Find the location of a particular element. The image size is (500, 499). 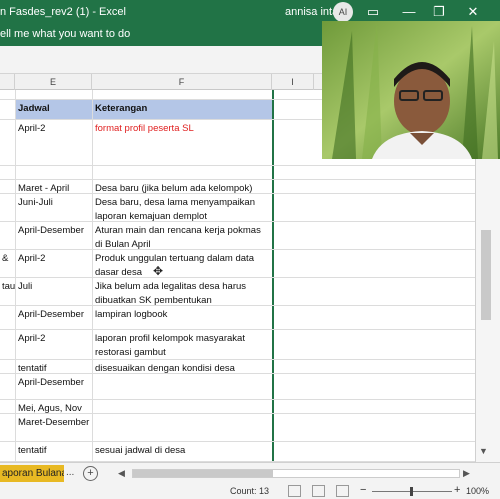

table-row: Mei, Agus, Nov is located at coordinates (237, 407).